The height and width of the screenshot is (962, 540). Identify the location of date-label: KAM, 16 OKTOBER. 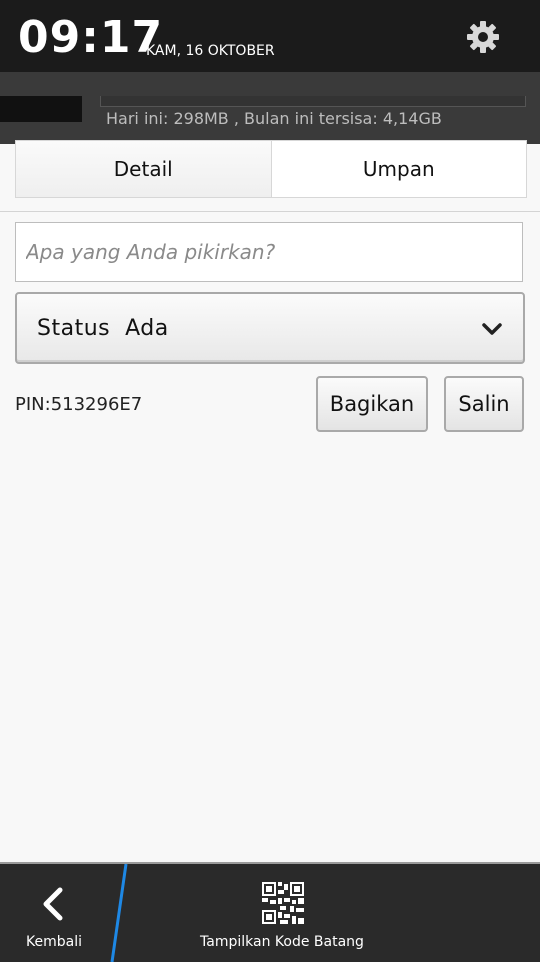
(210, 51).